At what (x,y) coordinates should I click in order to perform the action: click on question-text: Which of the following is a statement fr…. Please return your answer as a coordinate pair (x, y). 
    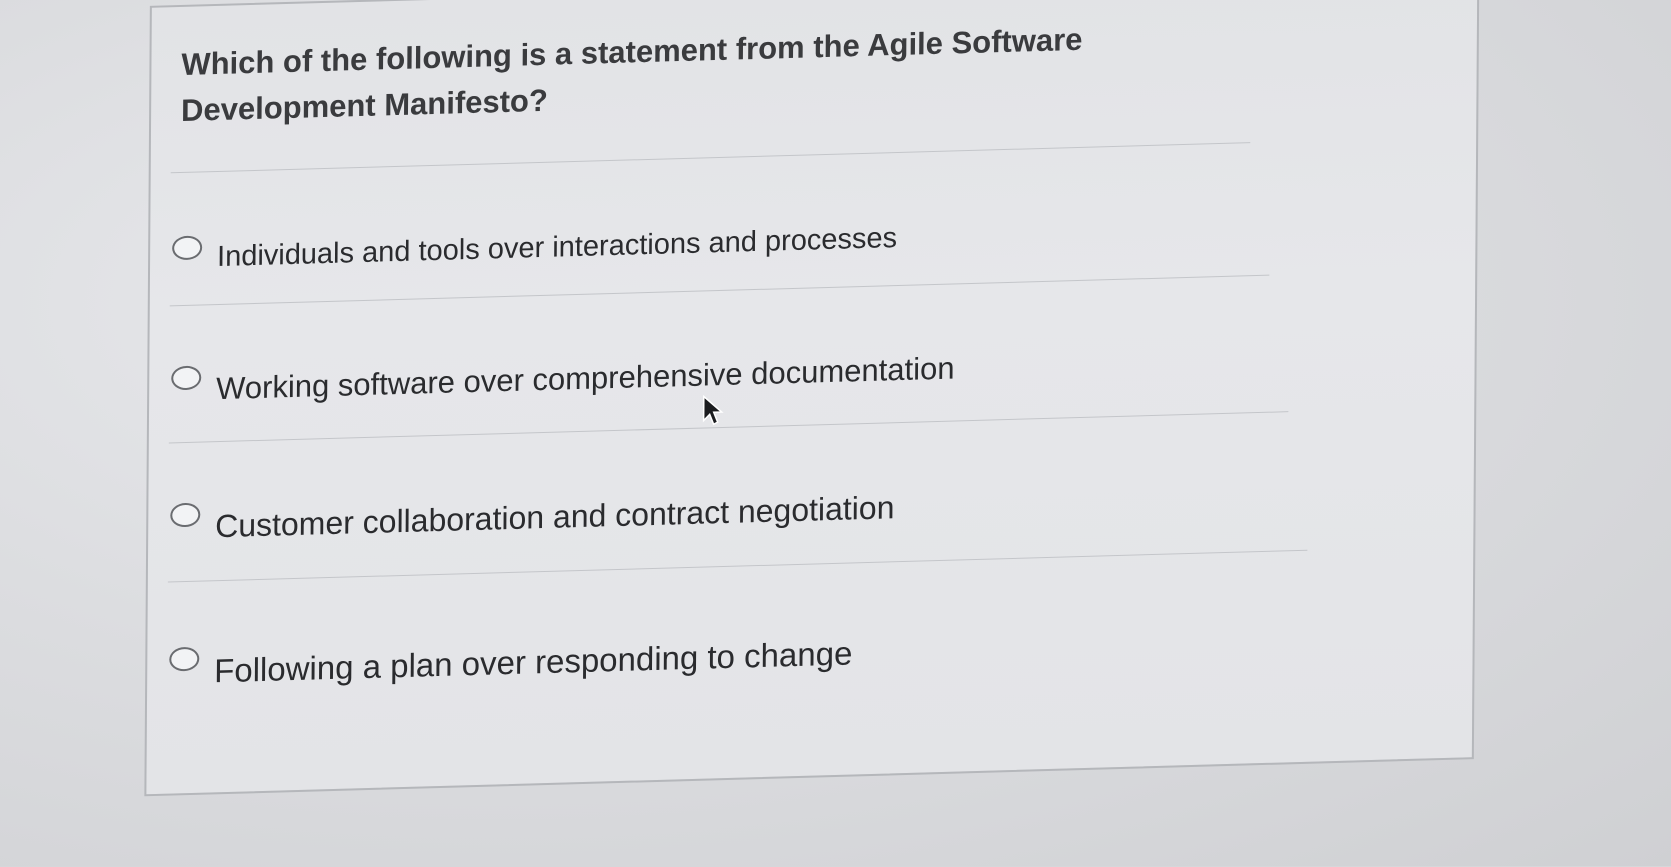
    Looking at the image, I should click on (711, 73).